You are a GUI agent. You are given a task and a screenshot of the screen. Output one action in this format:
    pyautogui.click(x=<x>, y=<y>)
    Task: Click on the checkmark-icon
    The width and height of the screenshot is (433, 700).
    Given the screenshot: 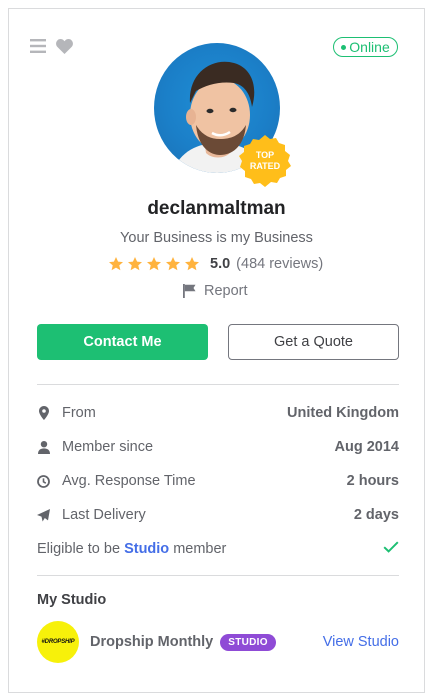 What is the action you would take?
    pyautogui.click(x=391, y=549)
    